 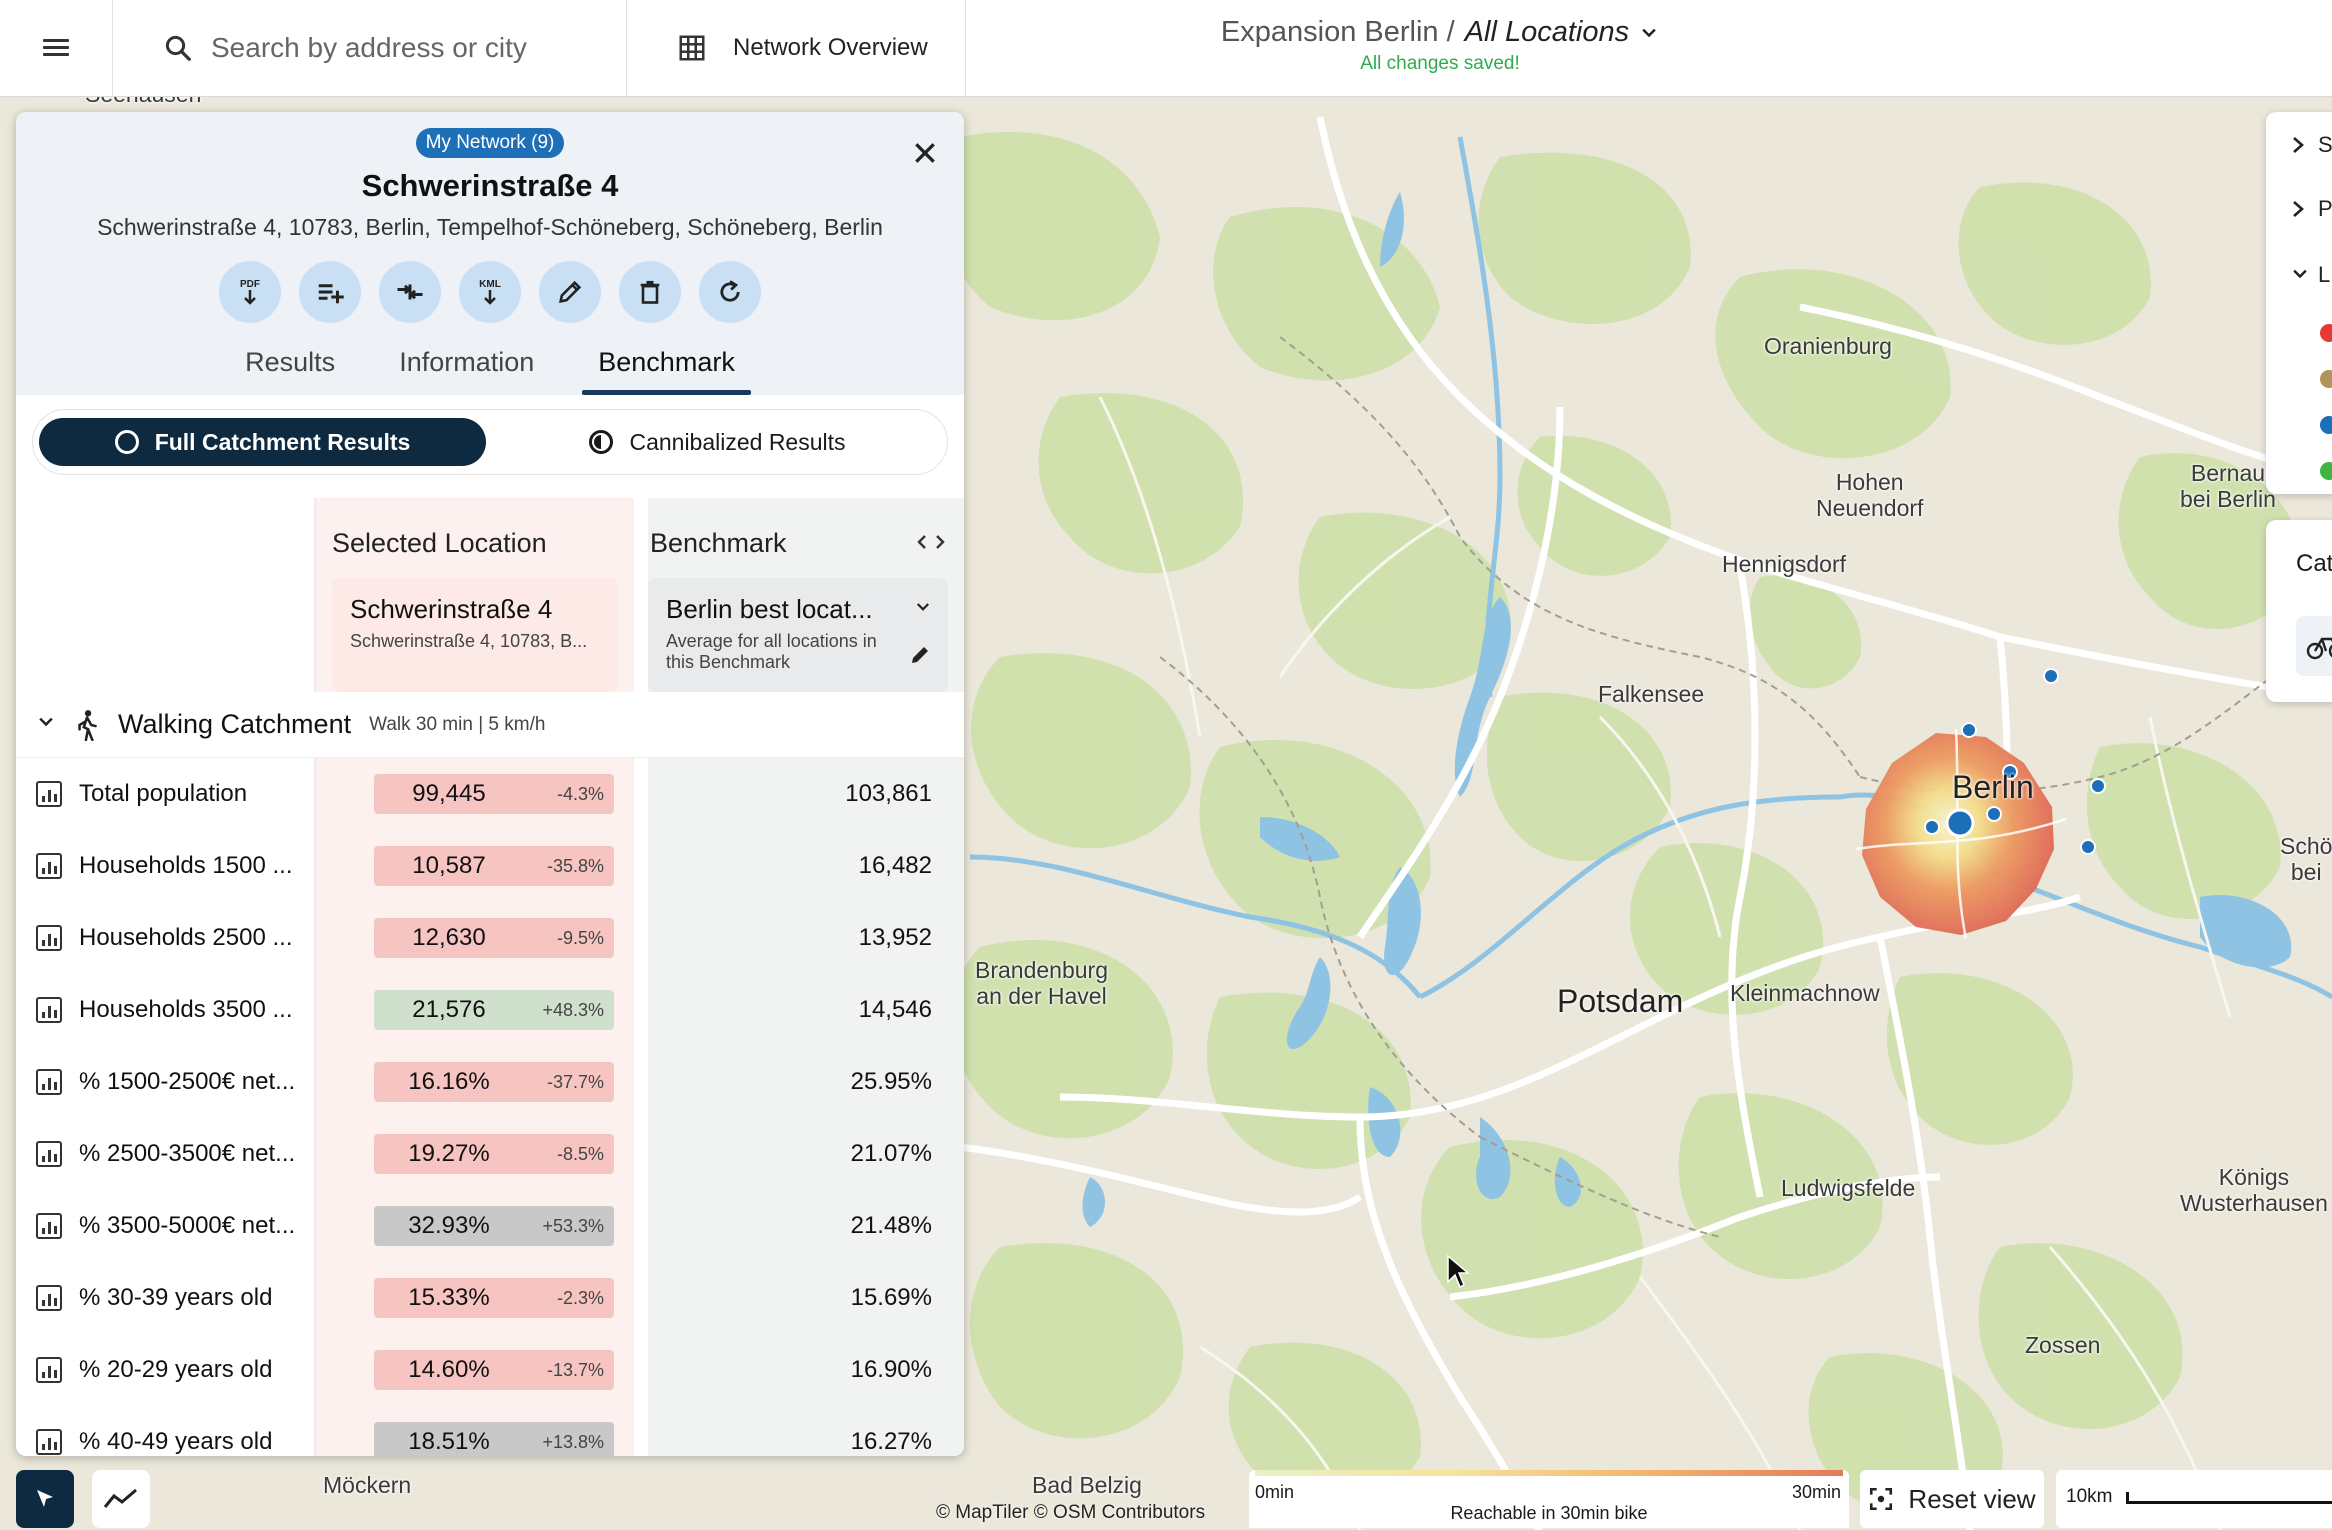 I want to click on legend-dot-red, so click(x=2326, y=333).